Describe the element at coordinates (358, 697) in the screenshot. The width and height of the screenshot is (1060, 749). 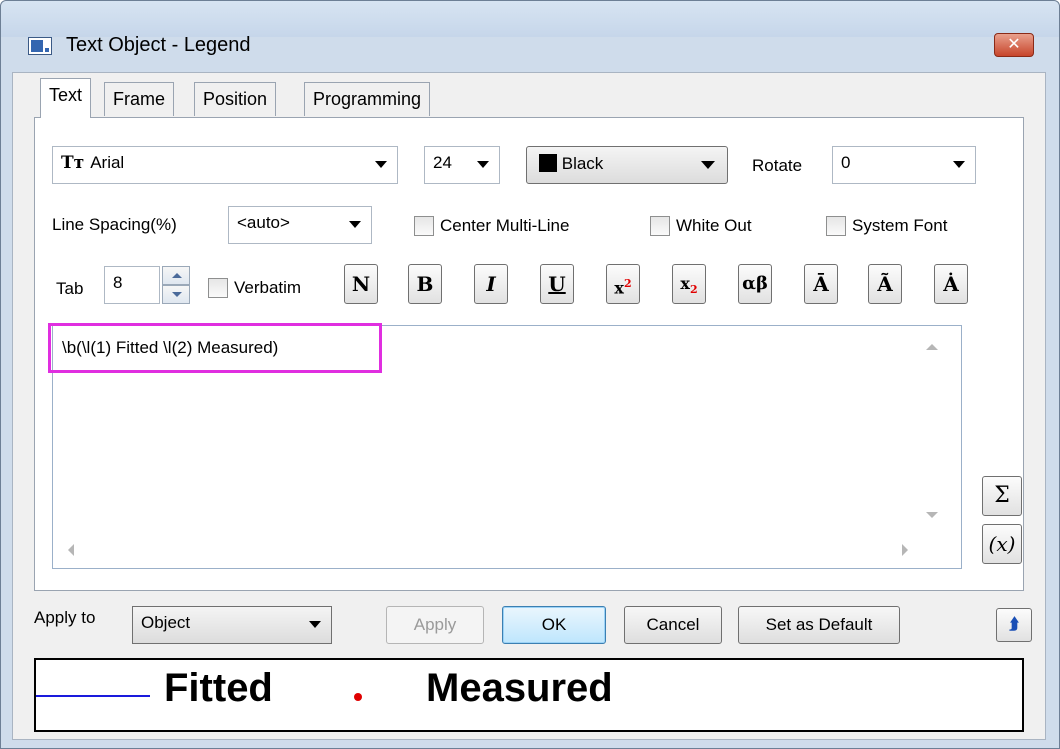
I see `measured-dot-symbol` at that location.